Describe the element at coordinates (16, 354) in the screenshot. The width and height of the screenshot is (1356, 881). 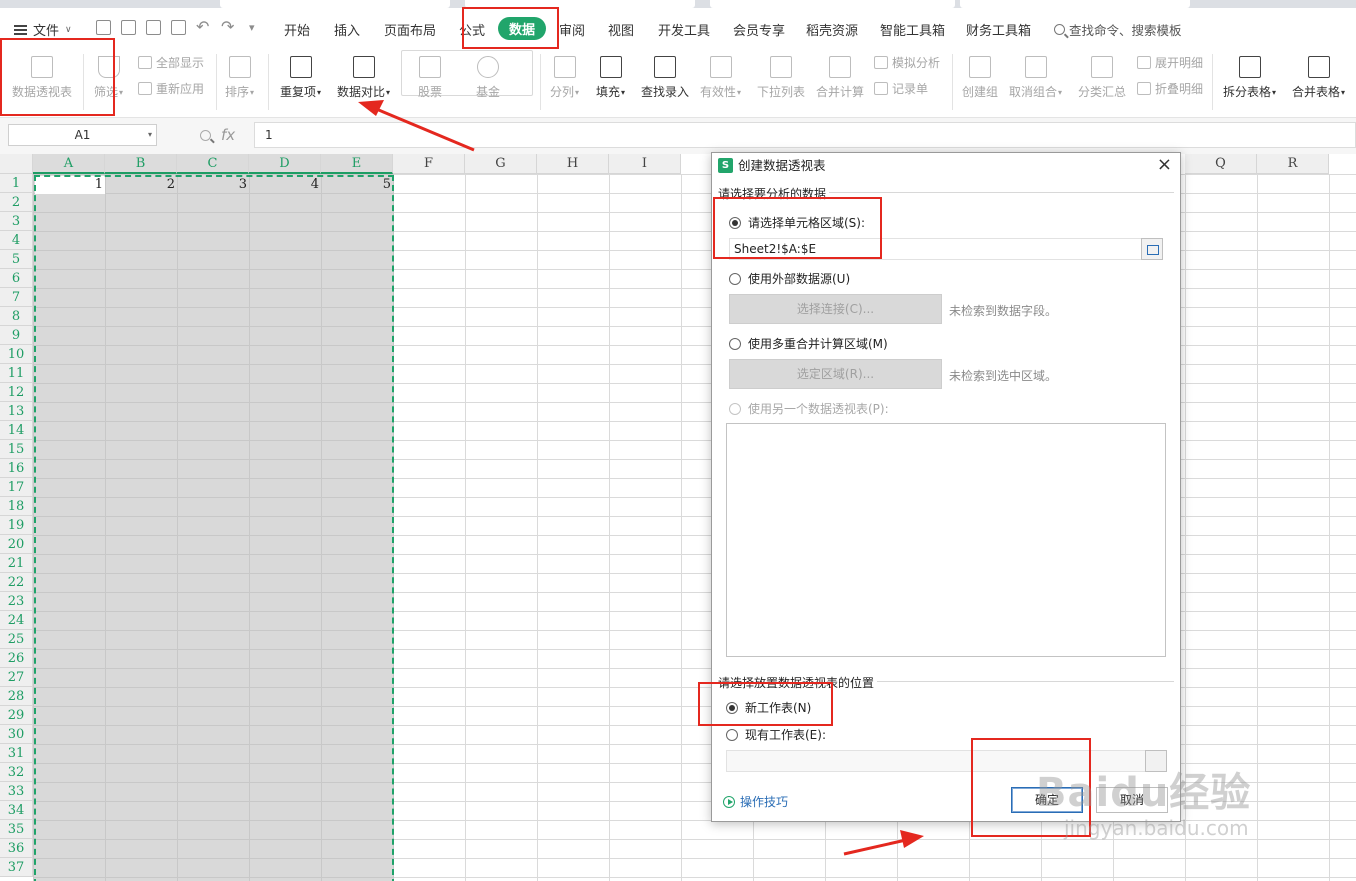
I see `row-header: 10` at that location.